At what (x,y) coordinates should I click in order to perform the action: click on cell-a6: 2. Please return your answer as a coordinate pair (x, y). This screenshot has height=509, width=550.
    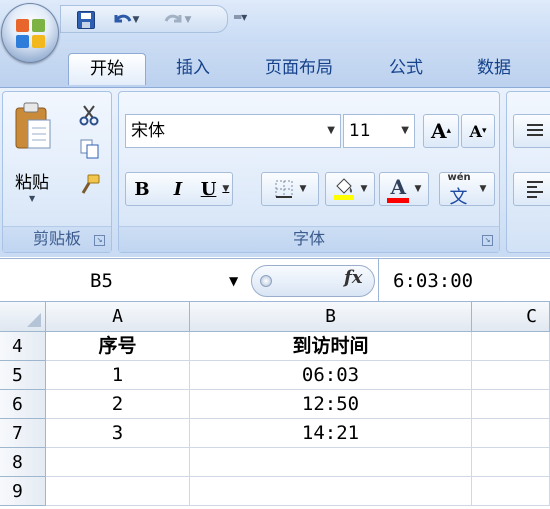
    Looking at the image, I should click on (118, 404).